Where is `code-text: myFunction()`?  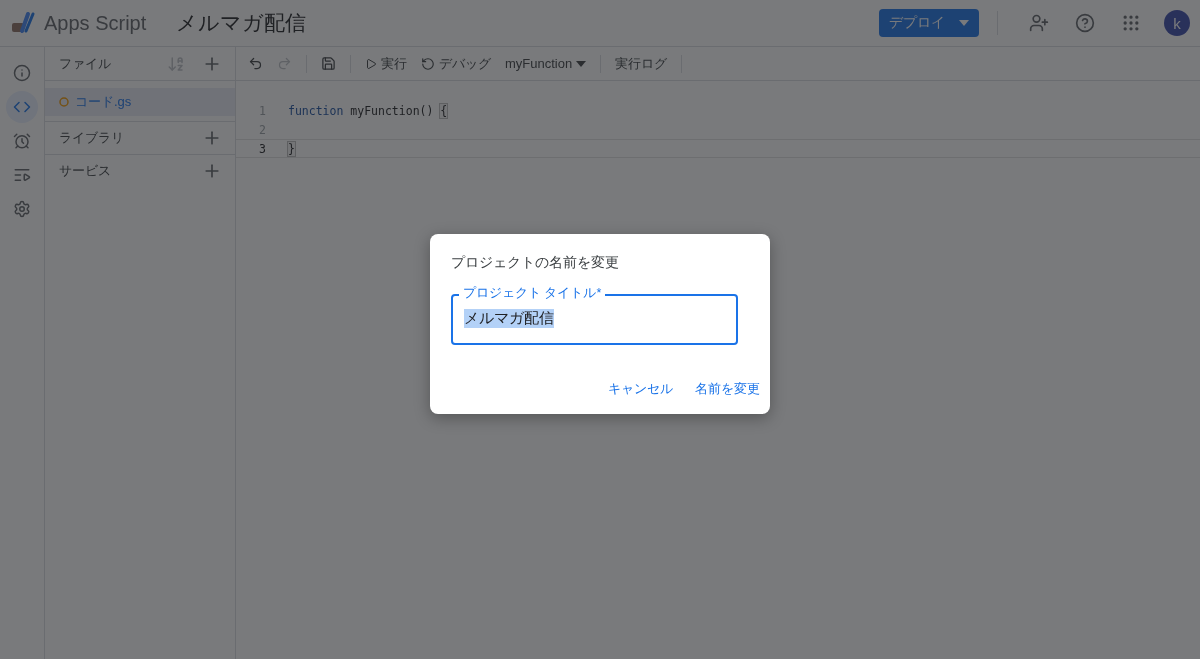
code-text: myFunction() is located at coordinates (392, 110).